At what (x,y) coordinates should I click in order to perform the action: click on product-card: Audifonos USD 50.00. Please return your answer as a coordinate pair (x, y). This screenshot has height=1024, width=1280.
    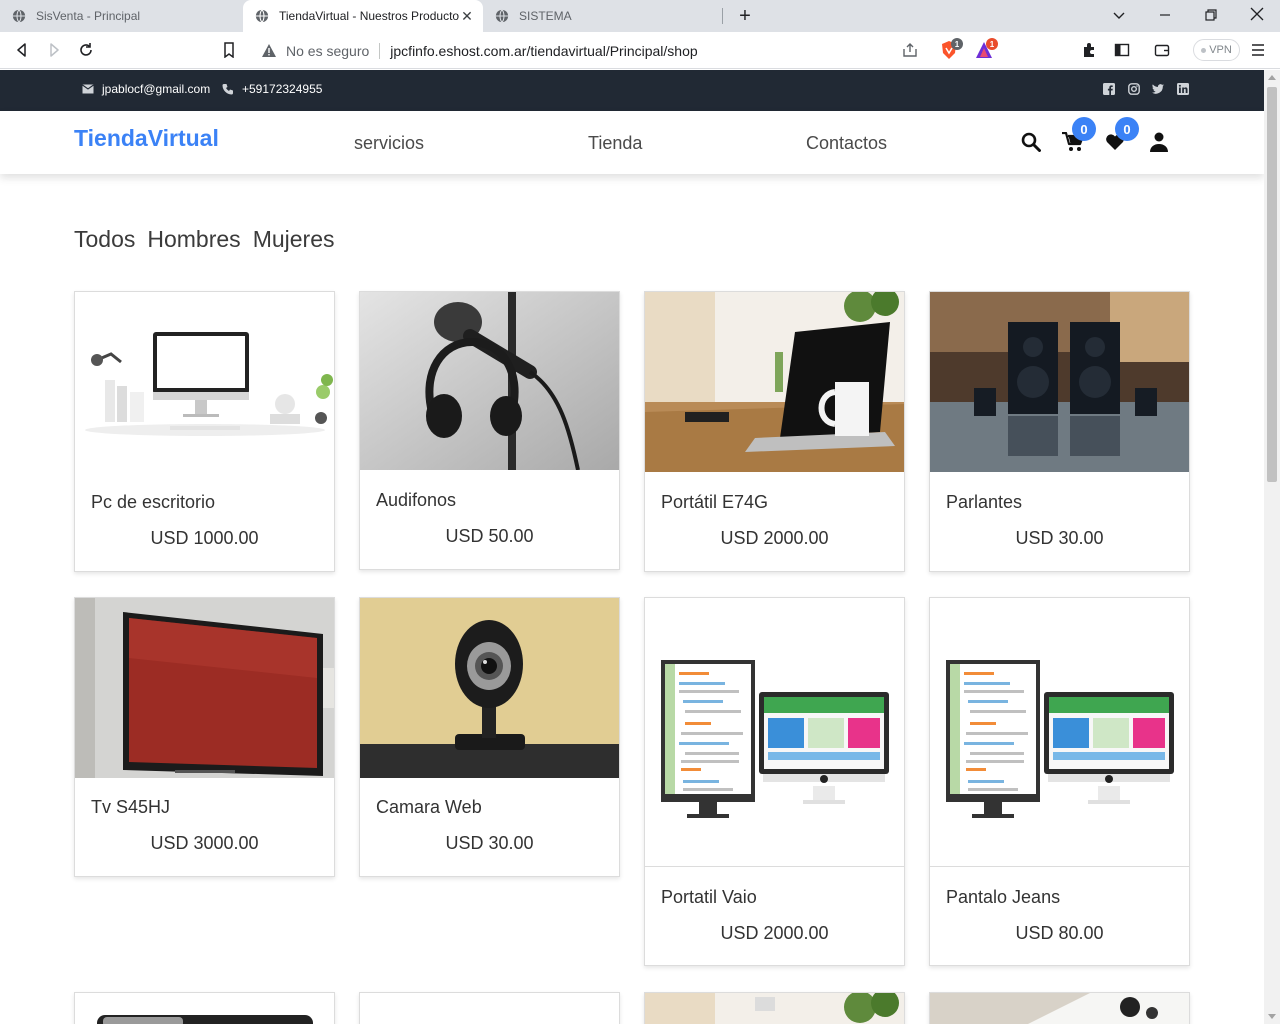
    Looking at the image, I should click on (489, 430).